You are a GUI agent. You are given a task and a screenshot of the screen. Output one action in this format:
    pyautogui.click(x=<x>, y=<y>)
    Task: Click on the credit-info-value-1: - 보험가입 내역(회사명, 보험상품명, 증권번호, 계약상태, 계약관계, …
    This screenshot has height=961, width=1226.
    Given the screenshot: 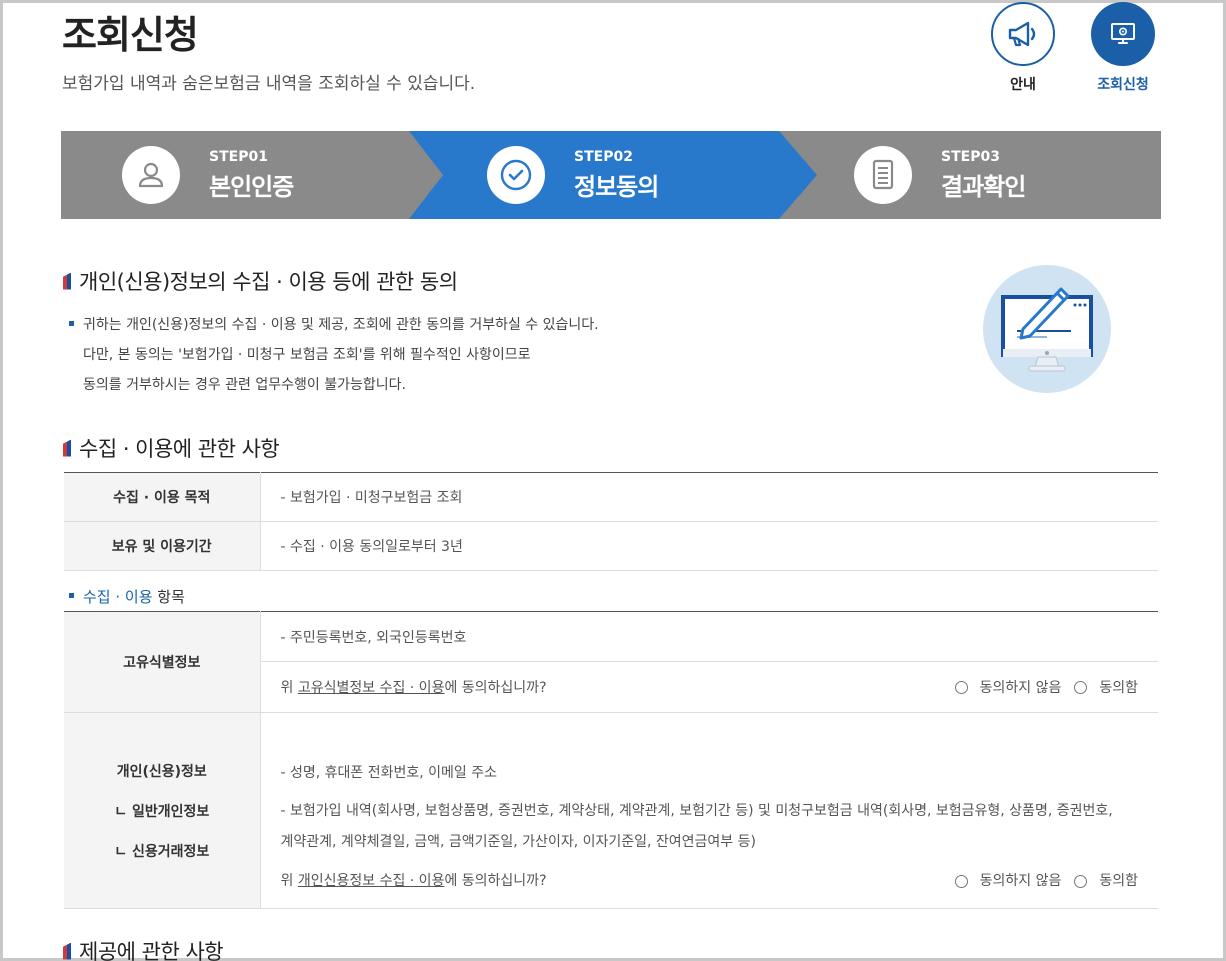 What is the action you would take?
    pyautogui.click(x=696, y=811)
    